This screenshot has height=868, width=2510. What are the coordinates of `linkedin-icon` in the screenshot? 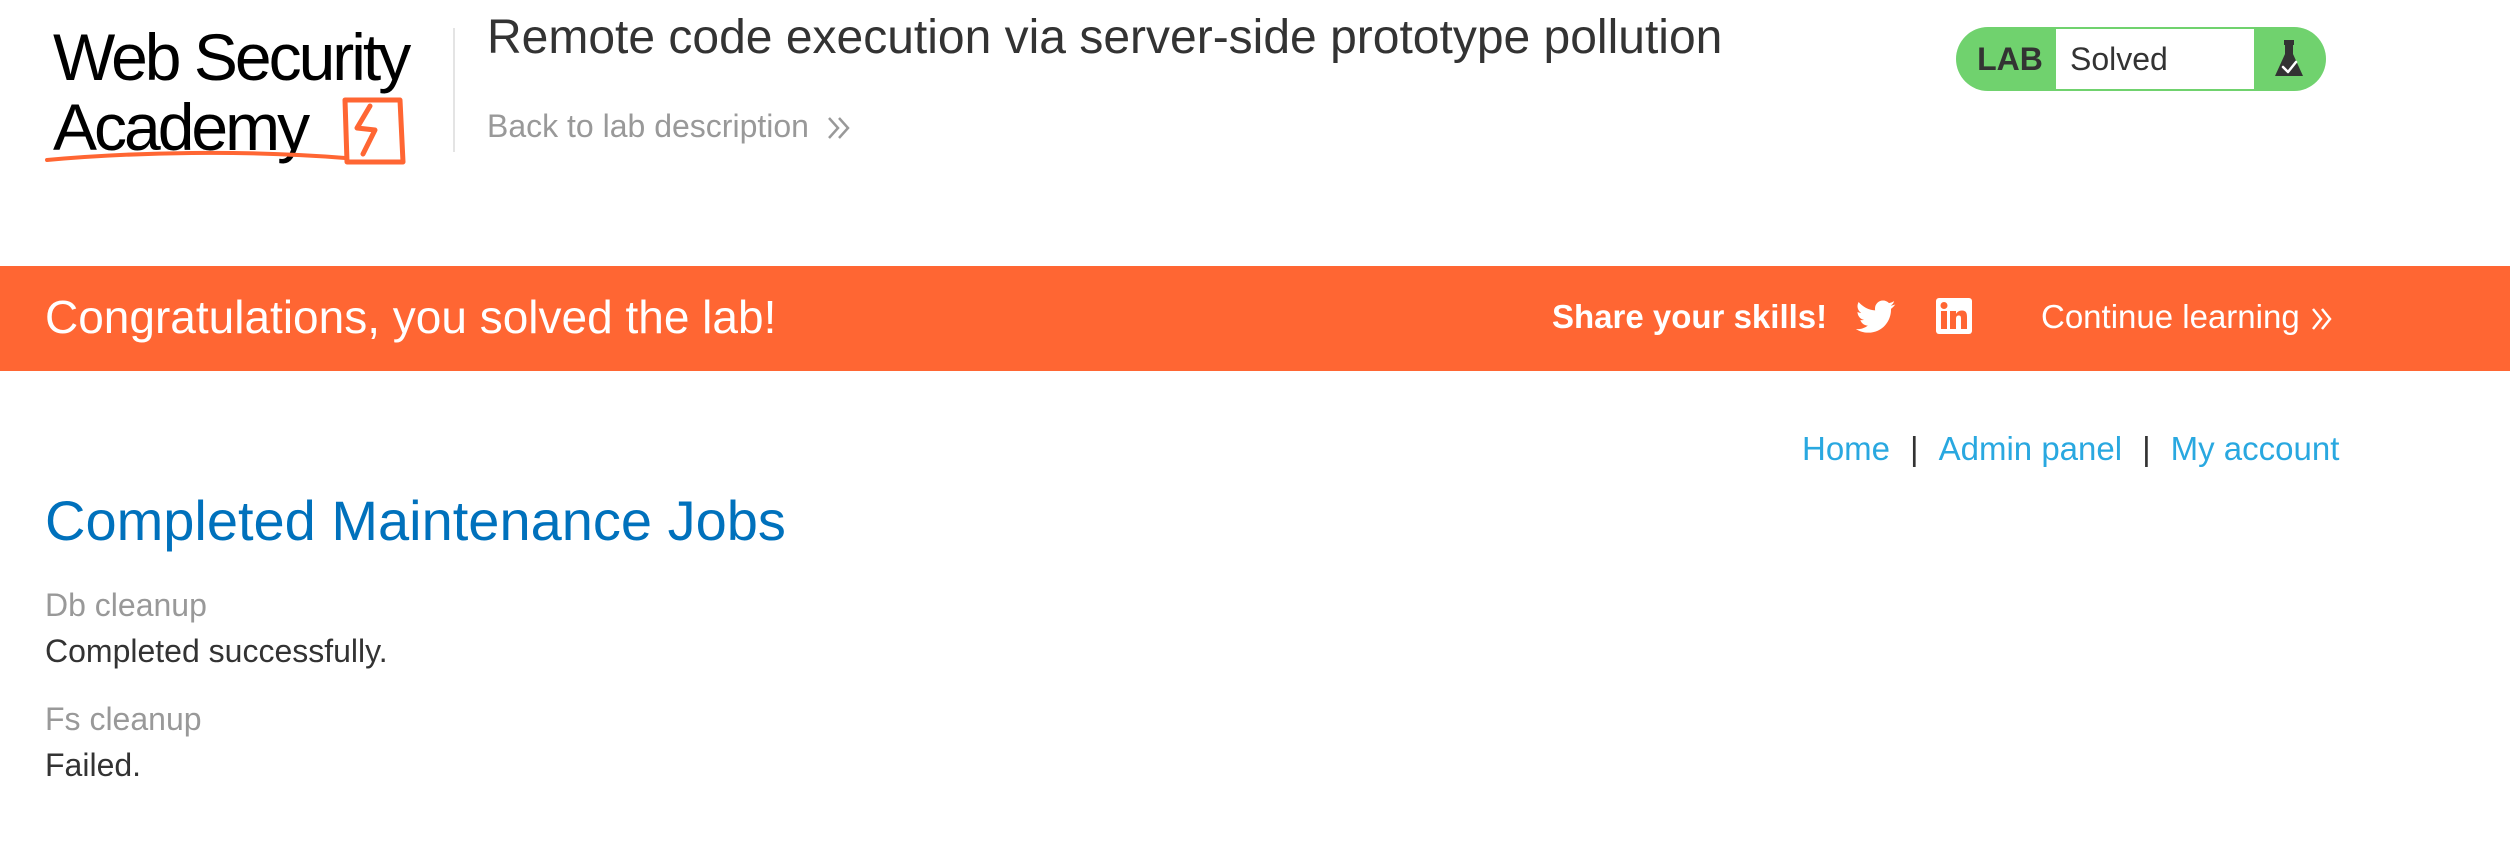 It's located at (1954, 316).